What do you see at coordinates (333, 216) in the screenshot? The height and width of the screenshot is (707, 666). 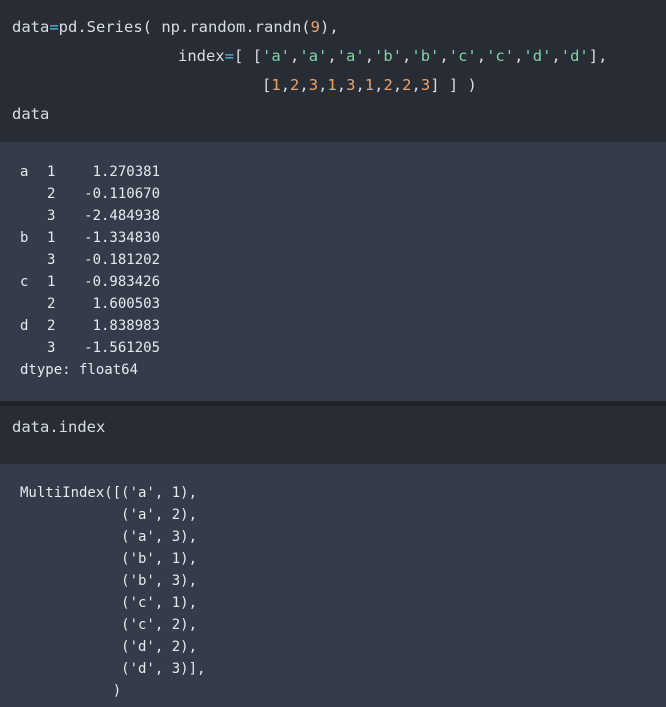 I see `series-row: 3 -2.484938` at bounding box center [333, 216].